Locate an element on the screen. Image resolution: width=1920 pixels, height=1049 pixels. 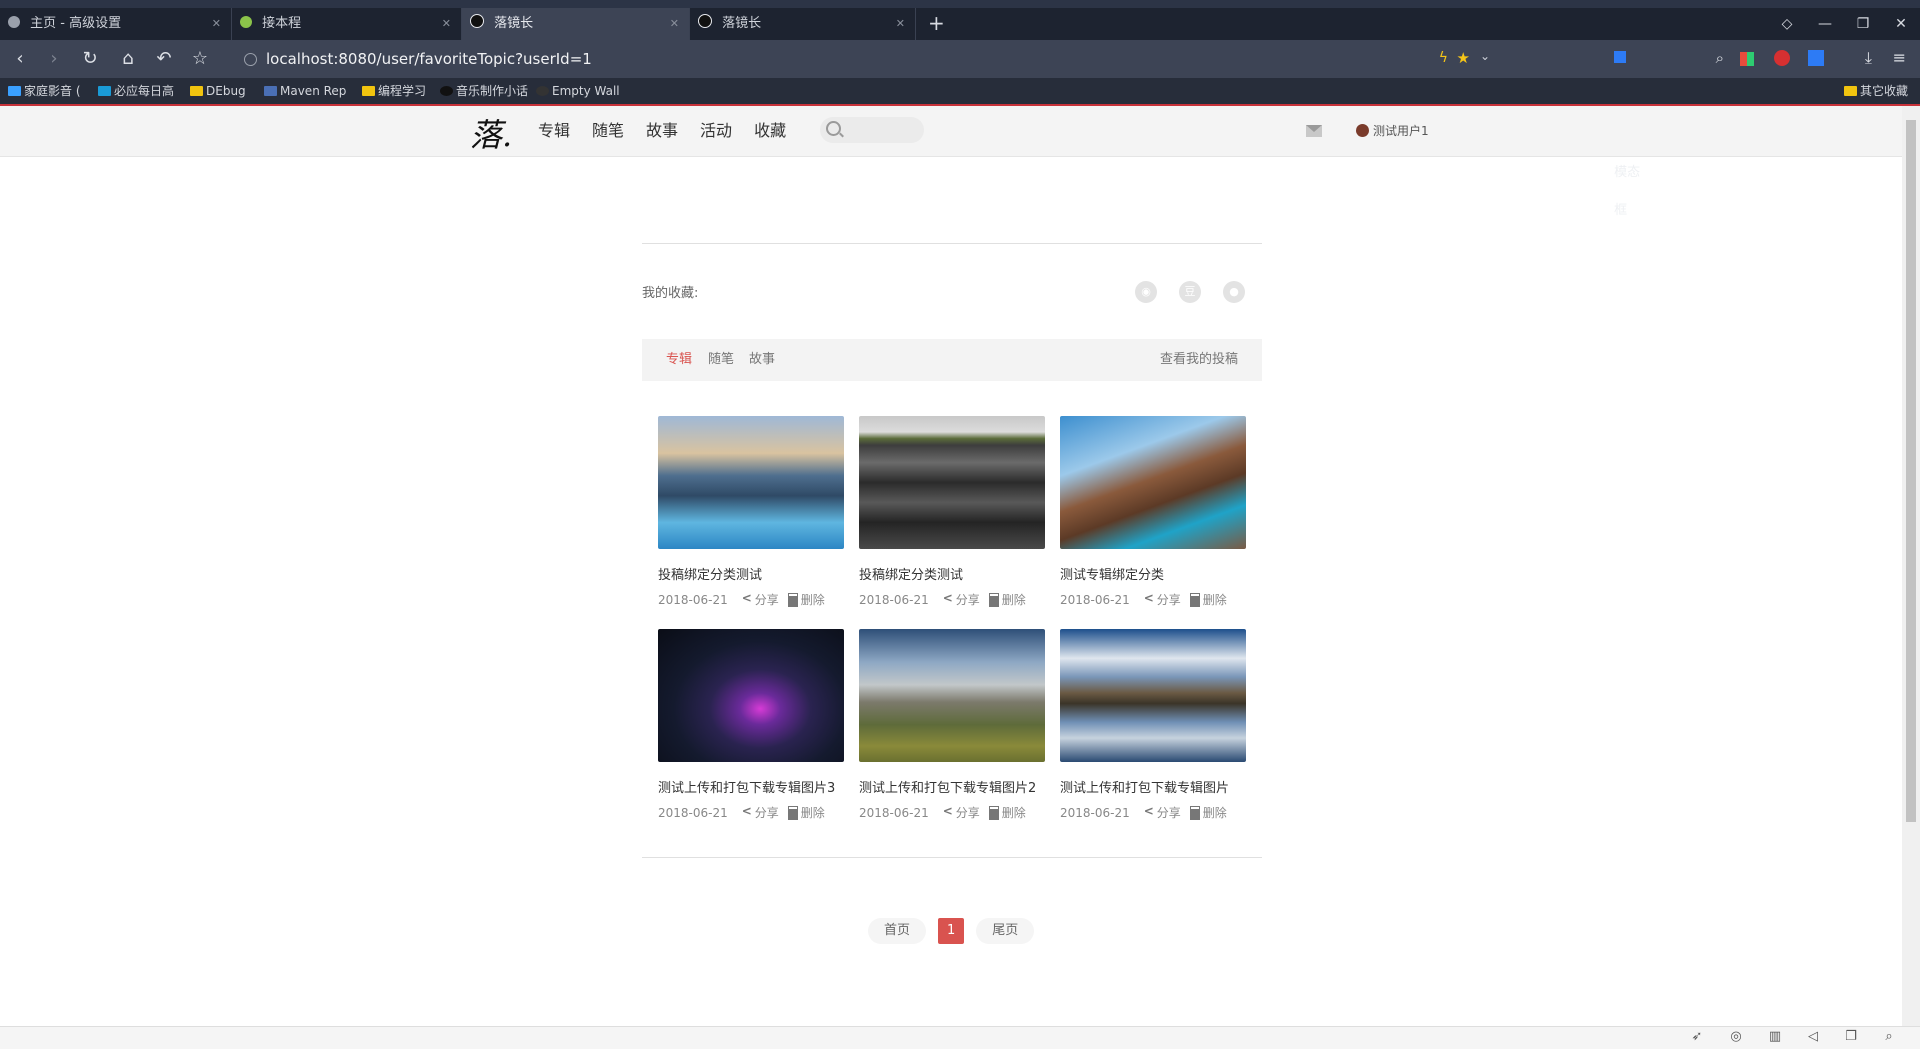
apps-icon is located at coordinates (1747, 59).